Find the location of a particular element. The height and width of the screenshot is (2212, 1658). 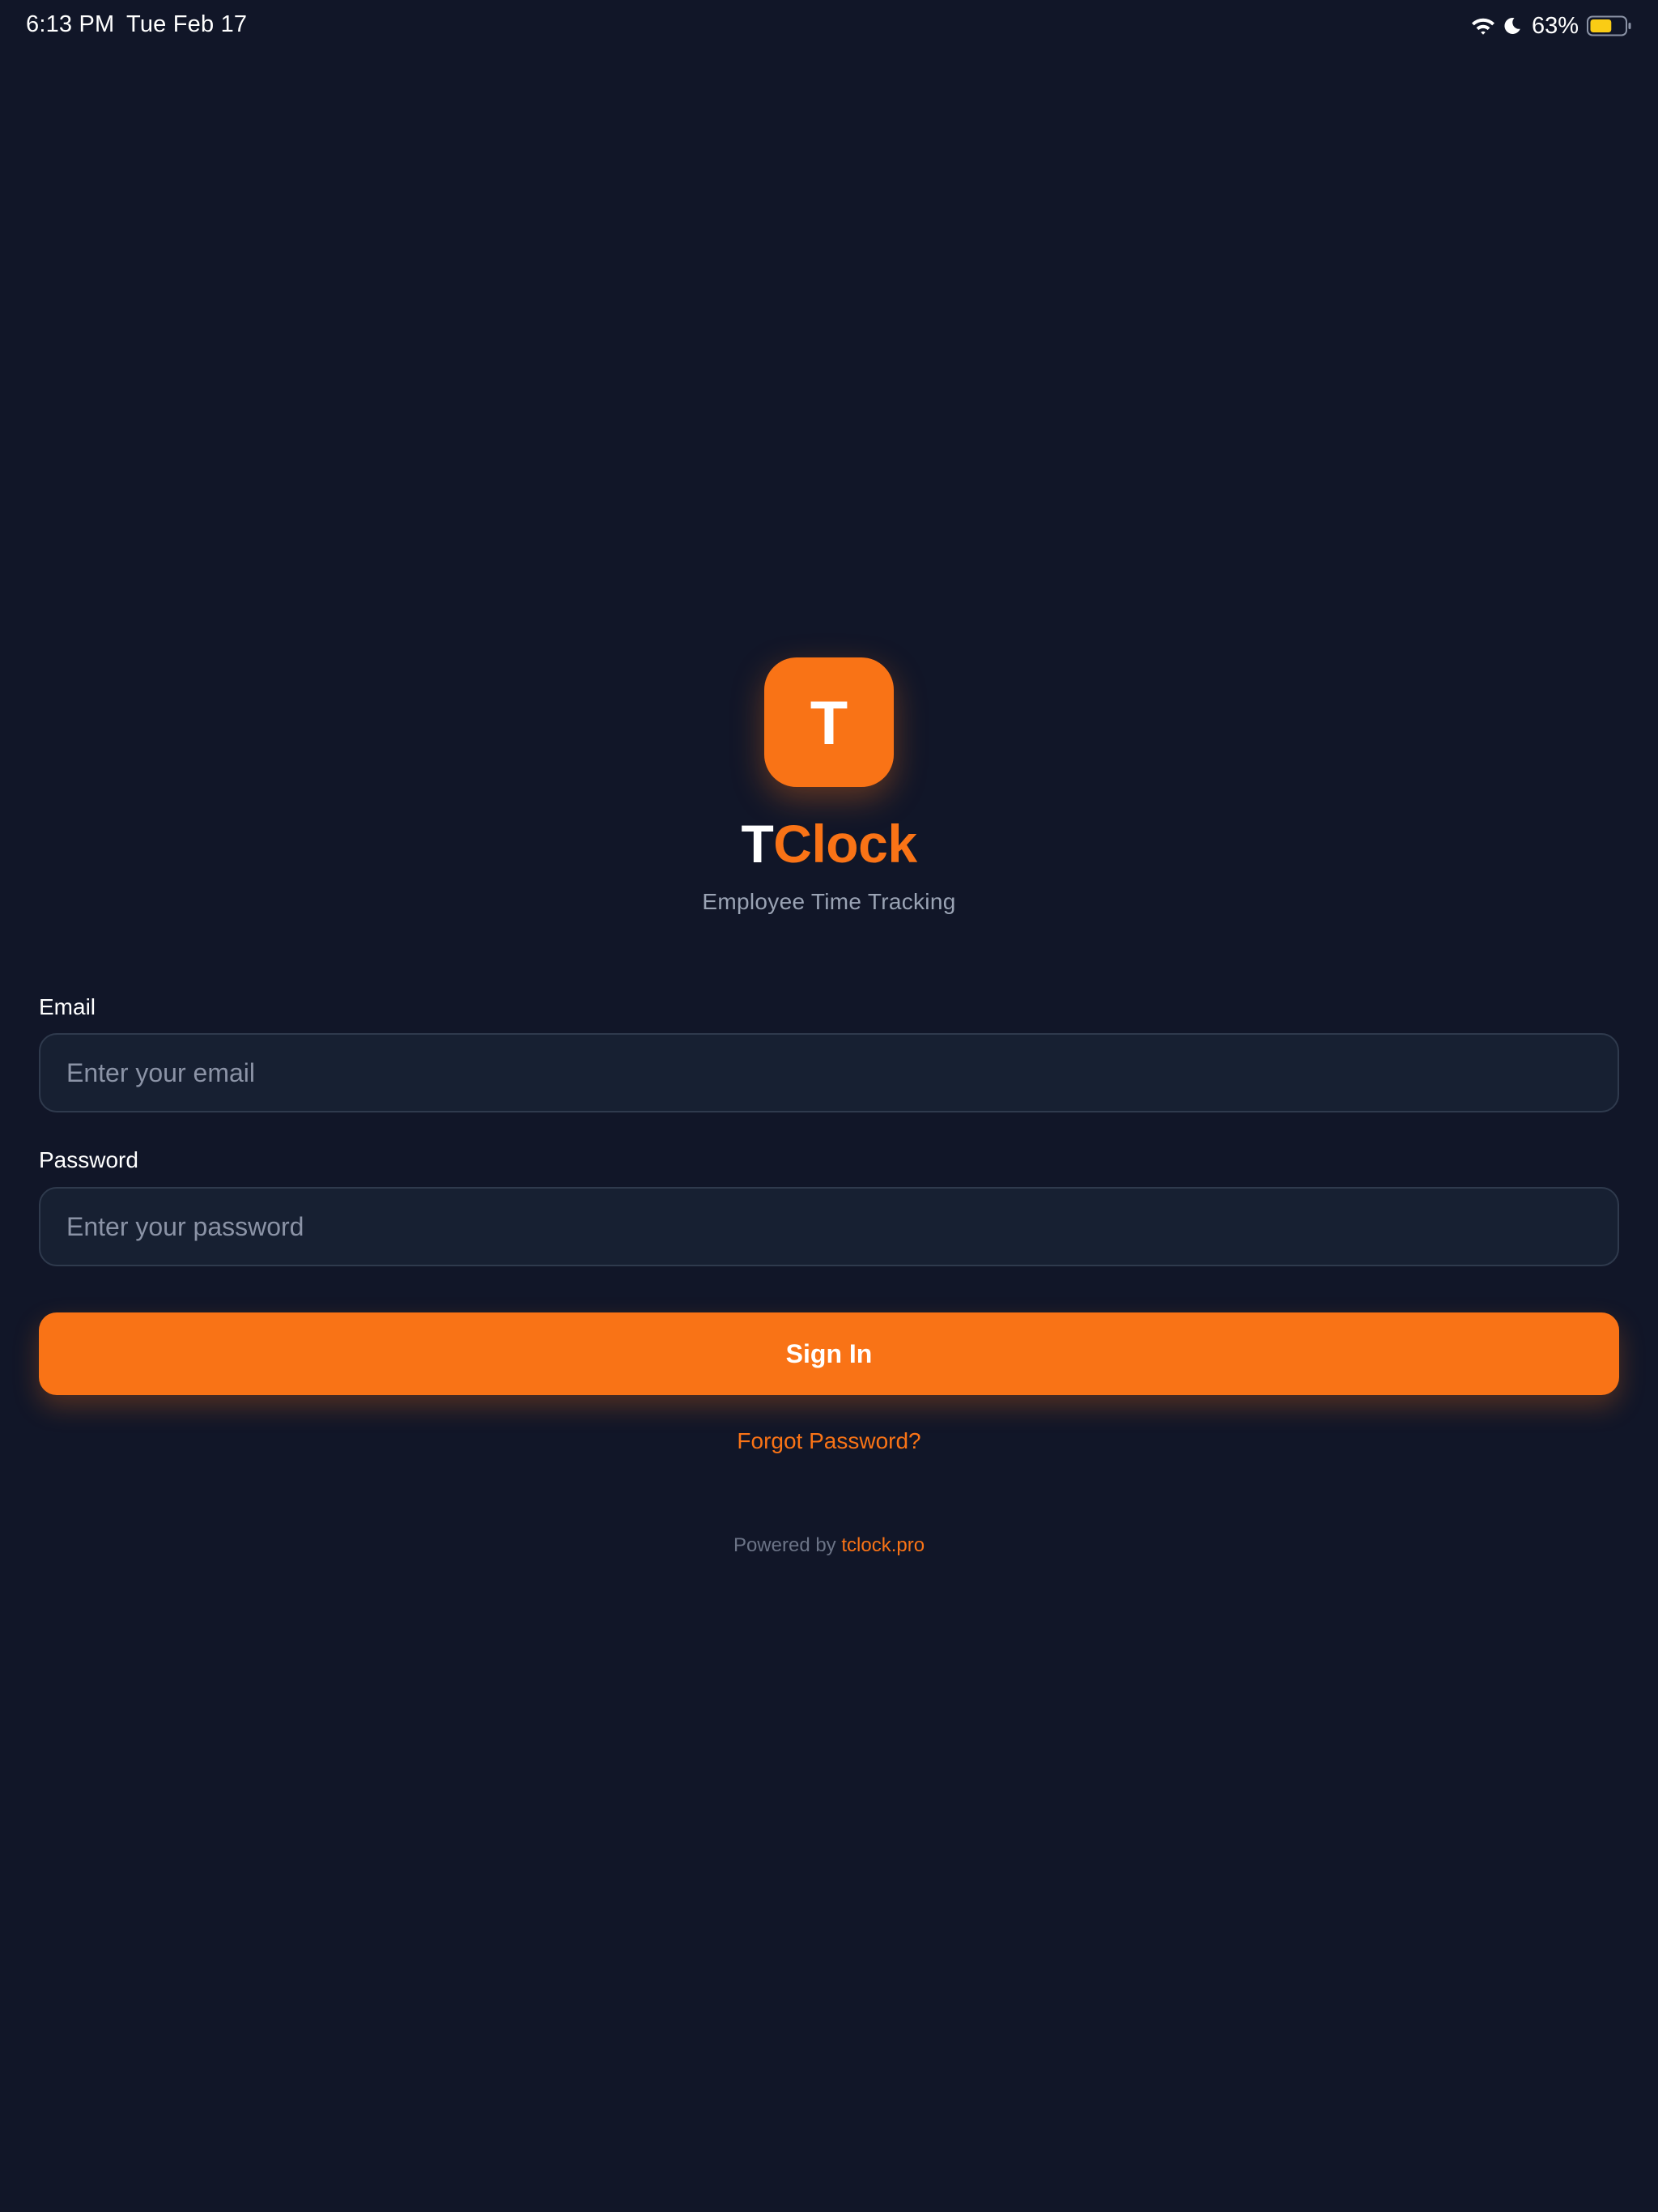

app-subtitle: Employee Time Tracking is located at coordinates (829, 902).